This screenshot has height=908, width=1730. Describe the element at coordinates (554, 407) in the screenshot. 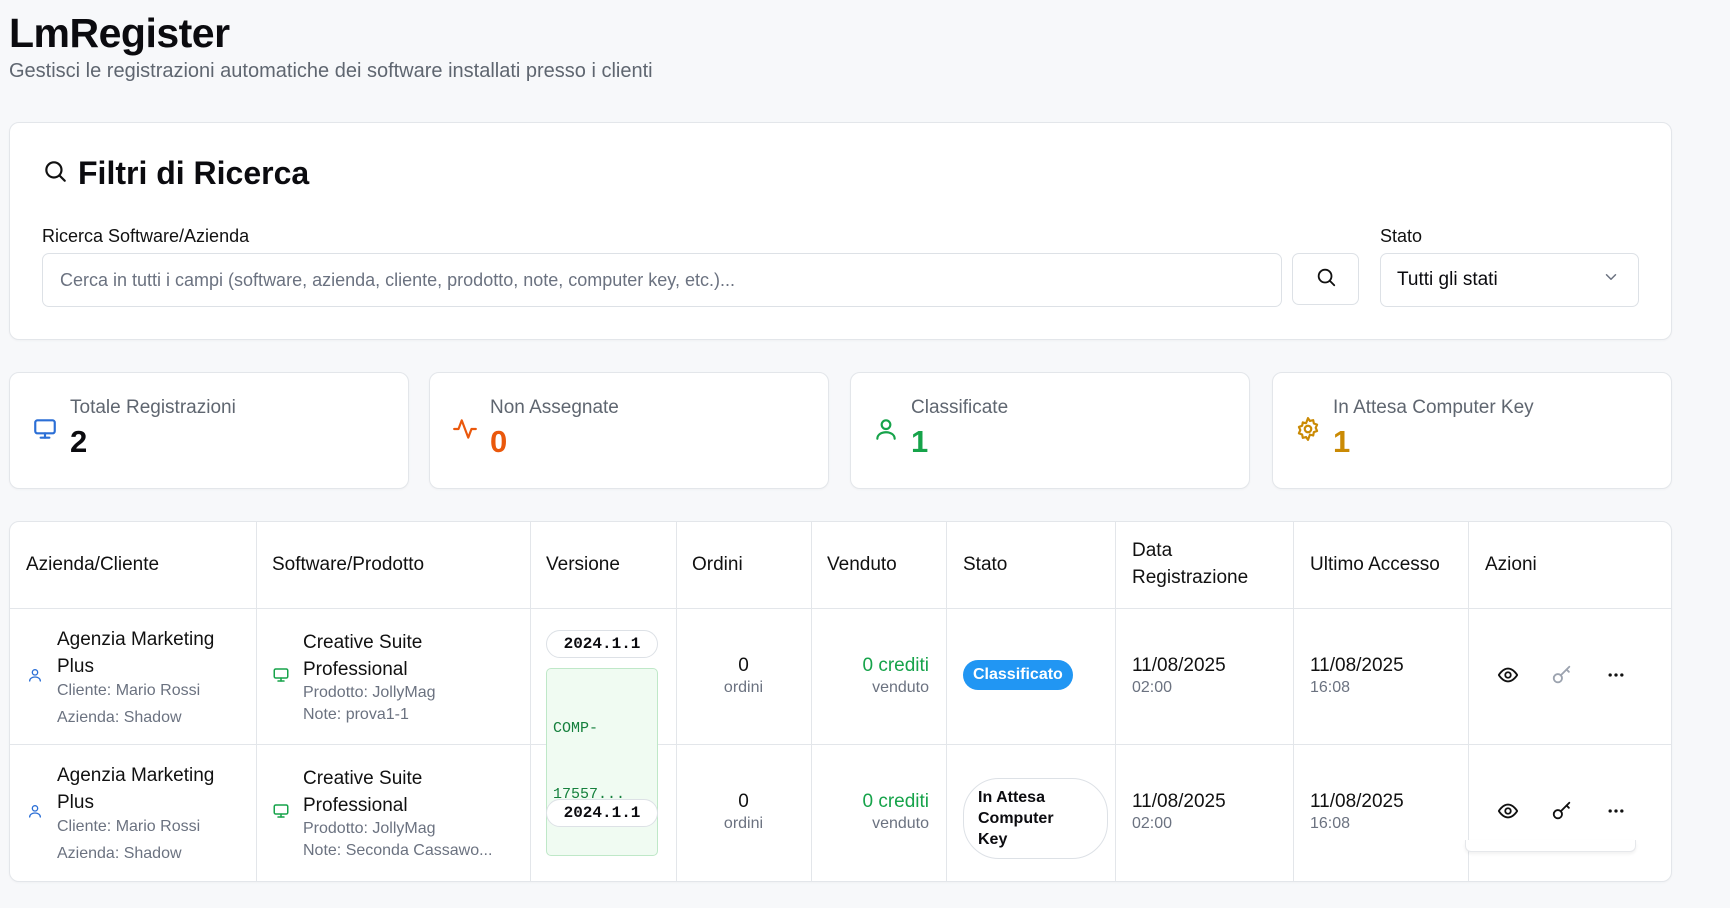

I see `stat-label: Non Assegnate` at that location.